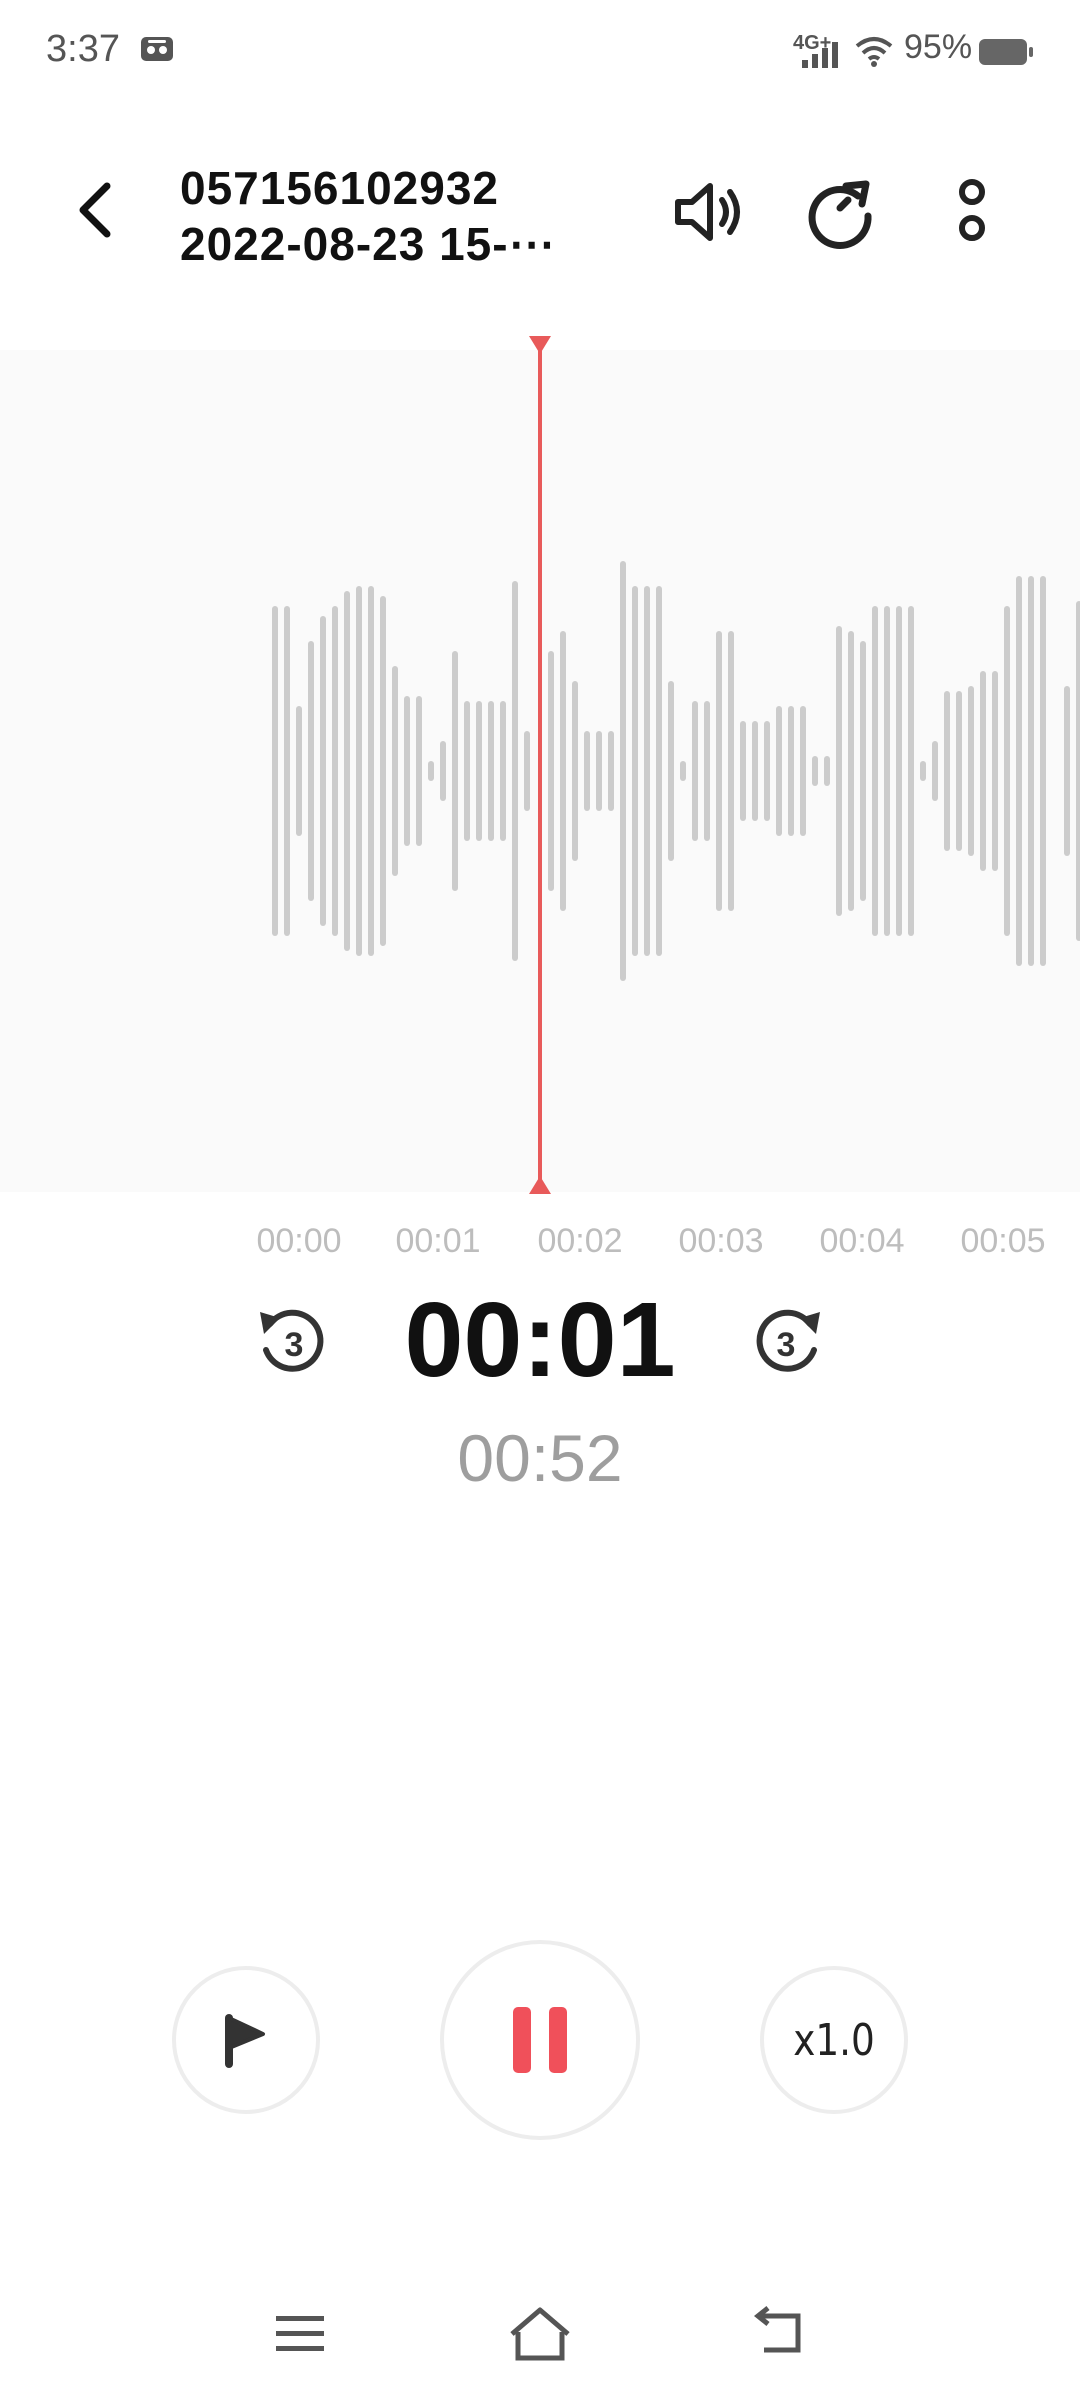 Image resolution: width=1080 pixels, height=2400 pixels. I want to click on wifi-icon, so click(874, 52).